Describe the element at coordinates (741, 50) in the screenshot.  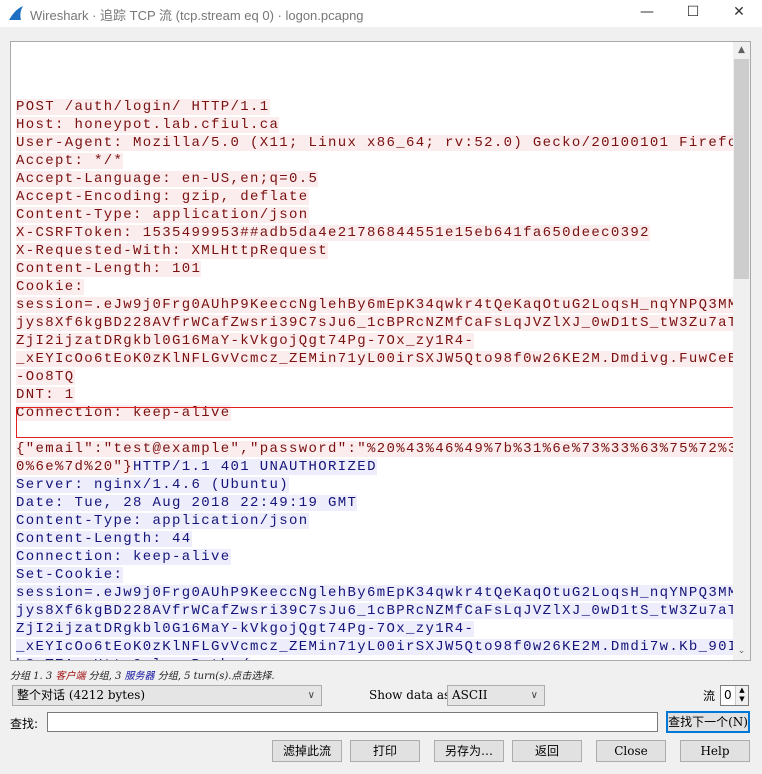
I see `scroll-up-icon: ▲` at that location.